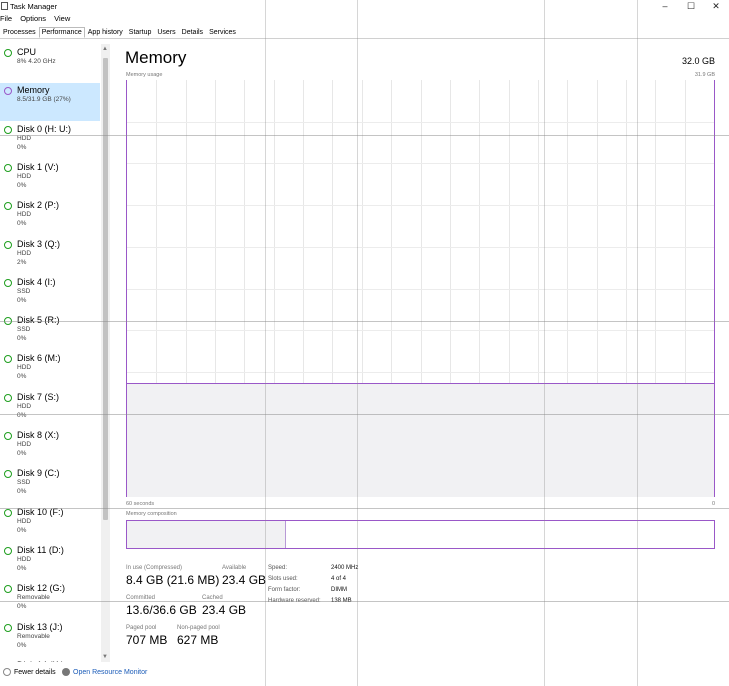  I want to click on composition-in-use-segment, so click(207, 534).